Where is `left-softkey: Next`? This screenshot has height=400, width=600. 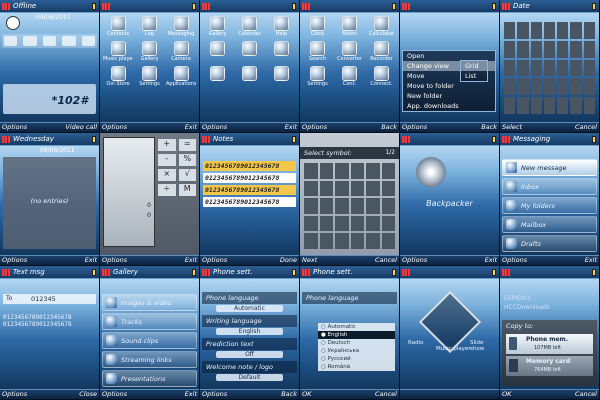 left-softkey: Next is located at coordinates (309, 260).